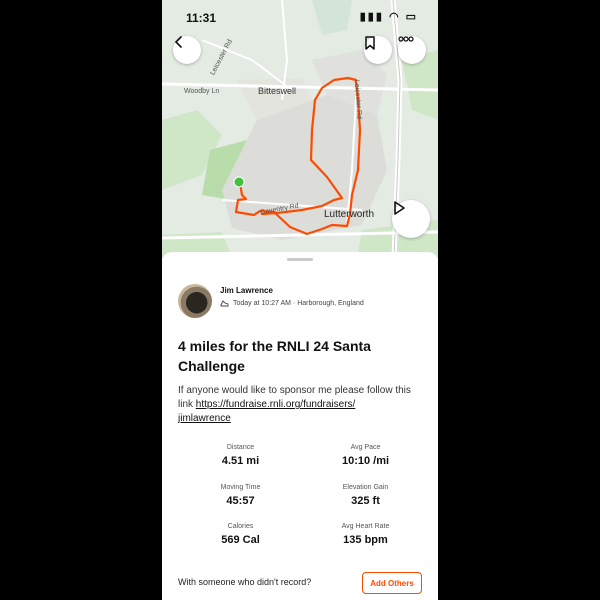 This screenshot has width=600, height=600. I want to click on more-options-button, so click(412, 50).